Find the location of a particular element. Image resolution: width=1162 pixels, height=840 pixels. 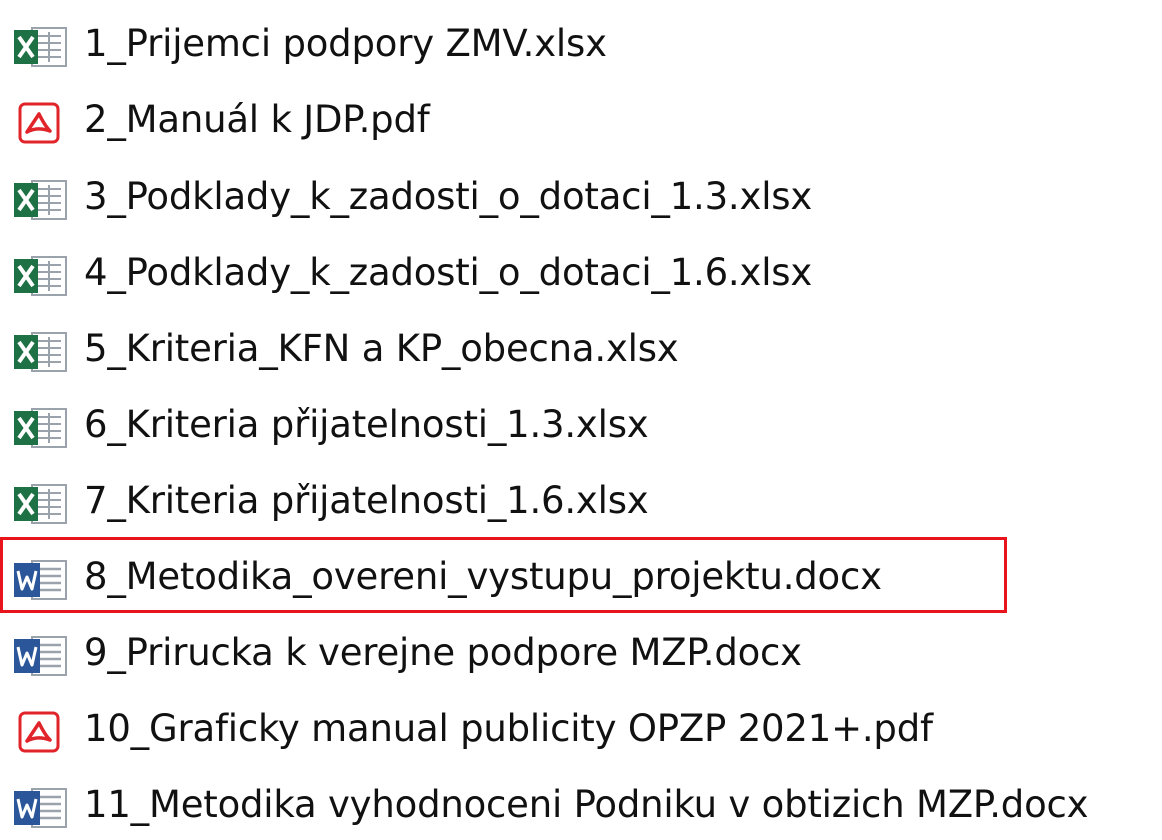

file-name: 3_Podklady_k_zadosti_o_dotaci_1.3.xlsx is located at coordinates (448, 196).